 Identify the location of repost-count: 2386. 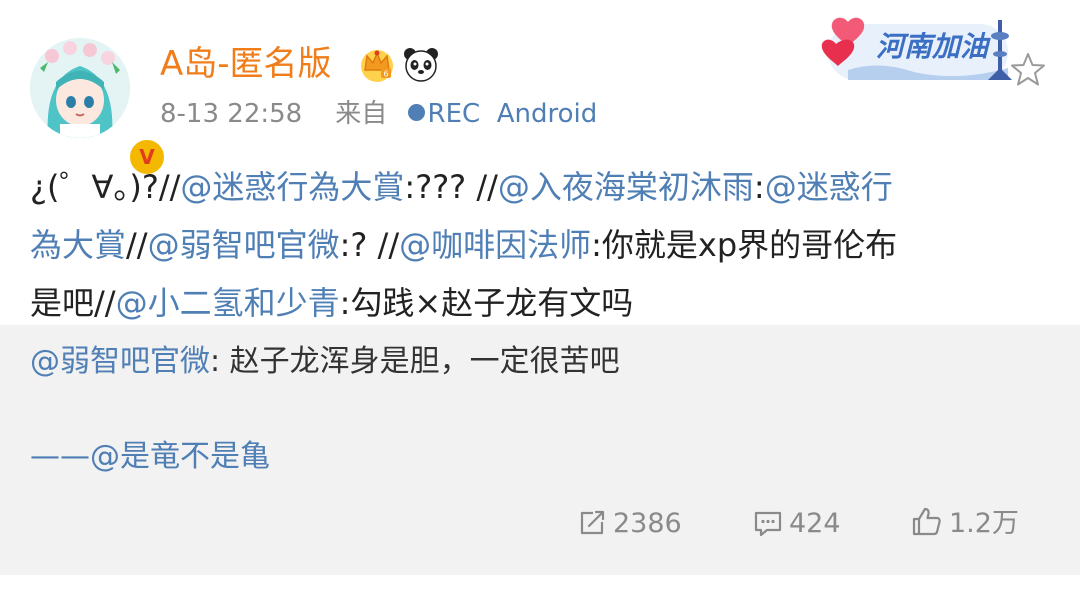
(647, 523).